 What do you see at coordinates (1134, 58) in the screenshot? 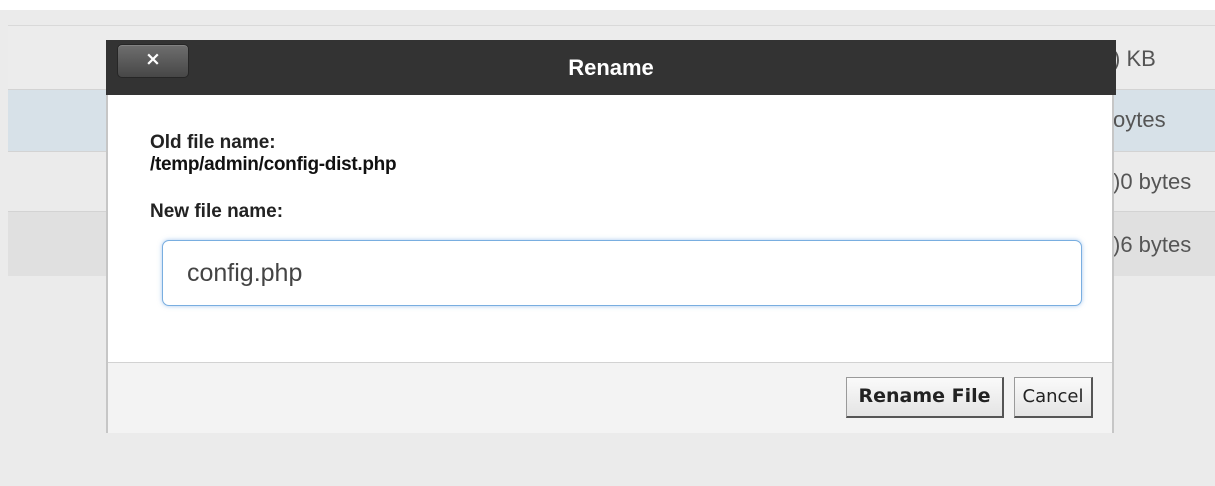
I see `file-size: ) KB` at bounding box center [1134, 58].